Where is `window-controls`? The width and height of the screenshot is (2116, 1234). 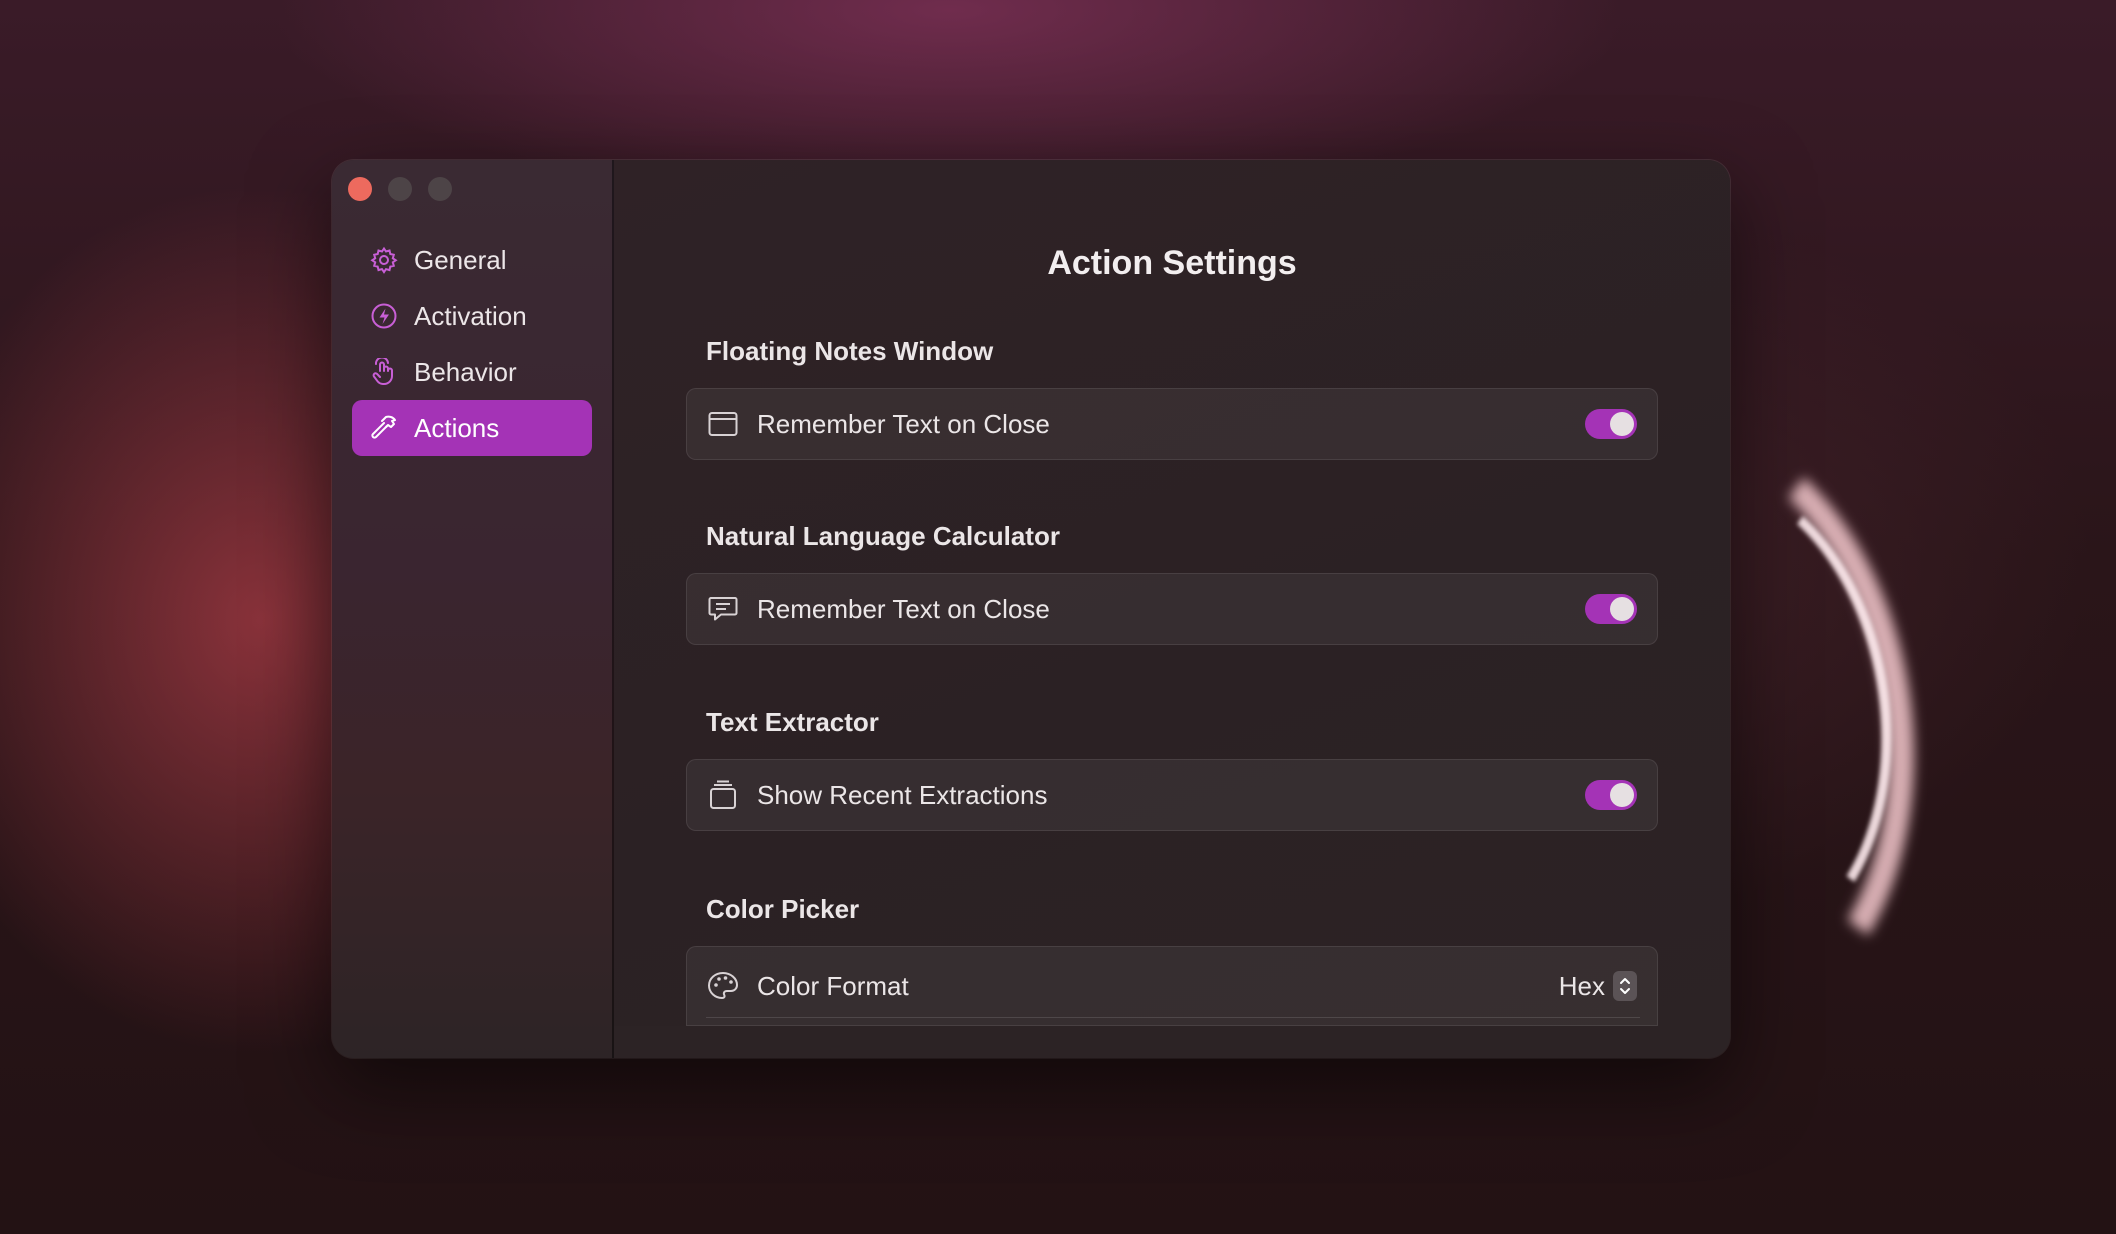 window-controls is located at coordinates (400, 189).